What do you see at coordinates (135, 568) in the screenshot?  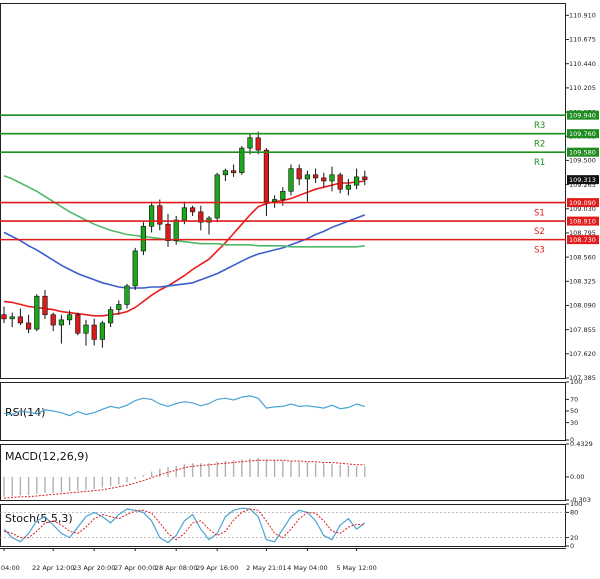 I see `time-tick-label: 27 Apr 00:00` at bounding box center [135, 568].